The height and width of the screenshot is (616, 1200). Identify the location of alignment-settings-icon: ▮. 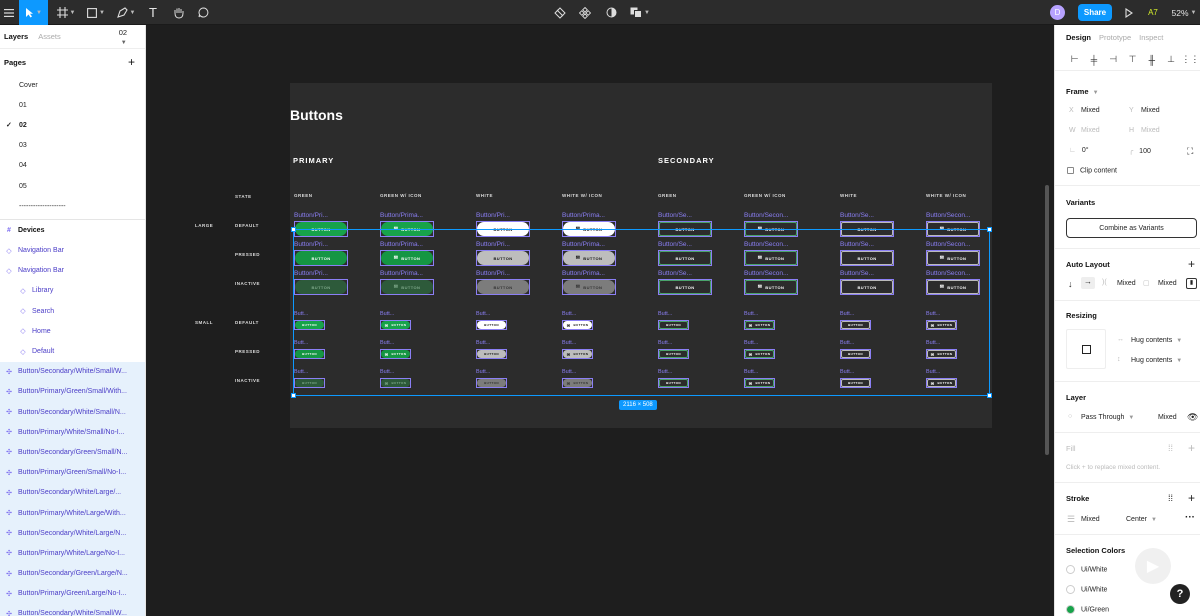
(1191, 283).